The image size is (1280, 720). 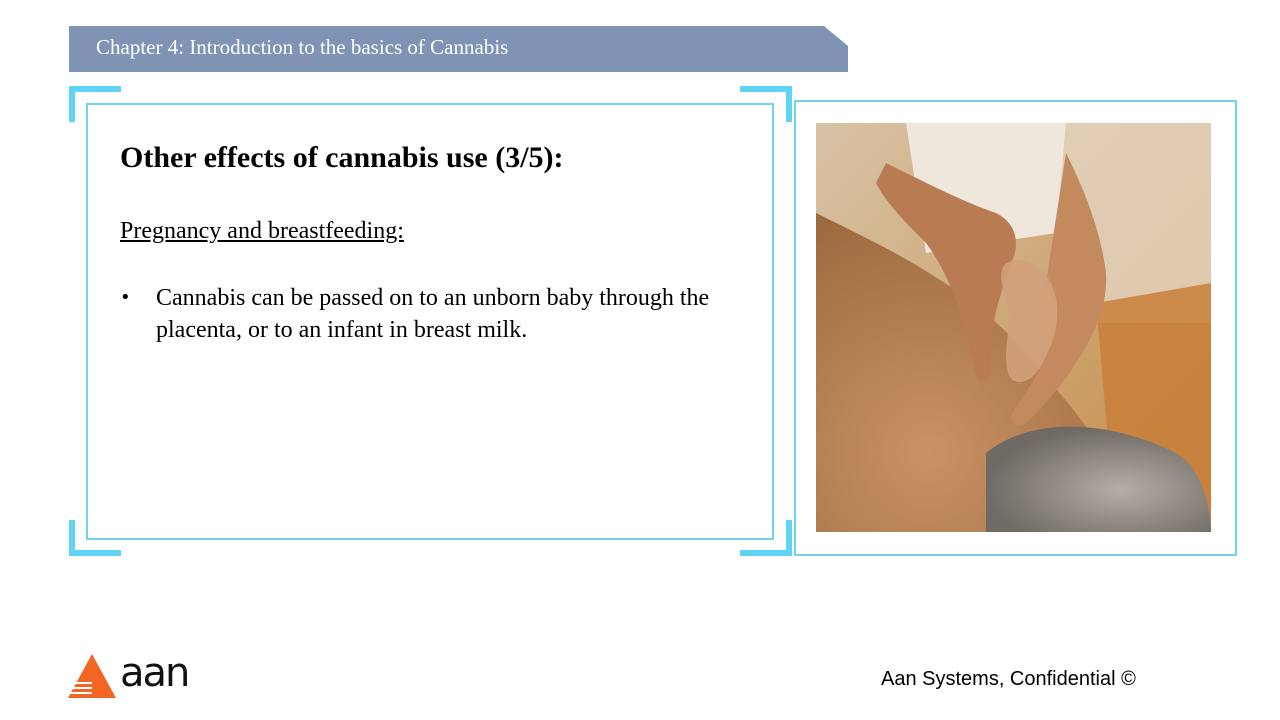 I want to click on slide-heading: Other effects of cannabis use (3/5):, so click(x=342, y=157).